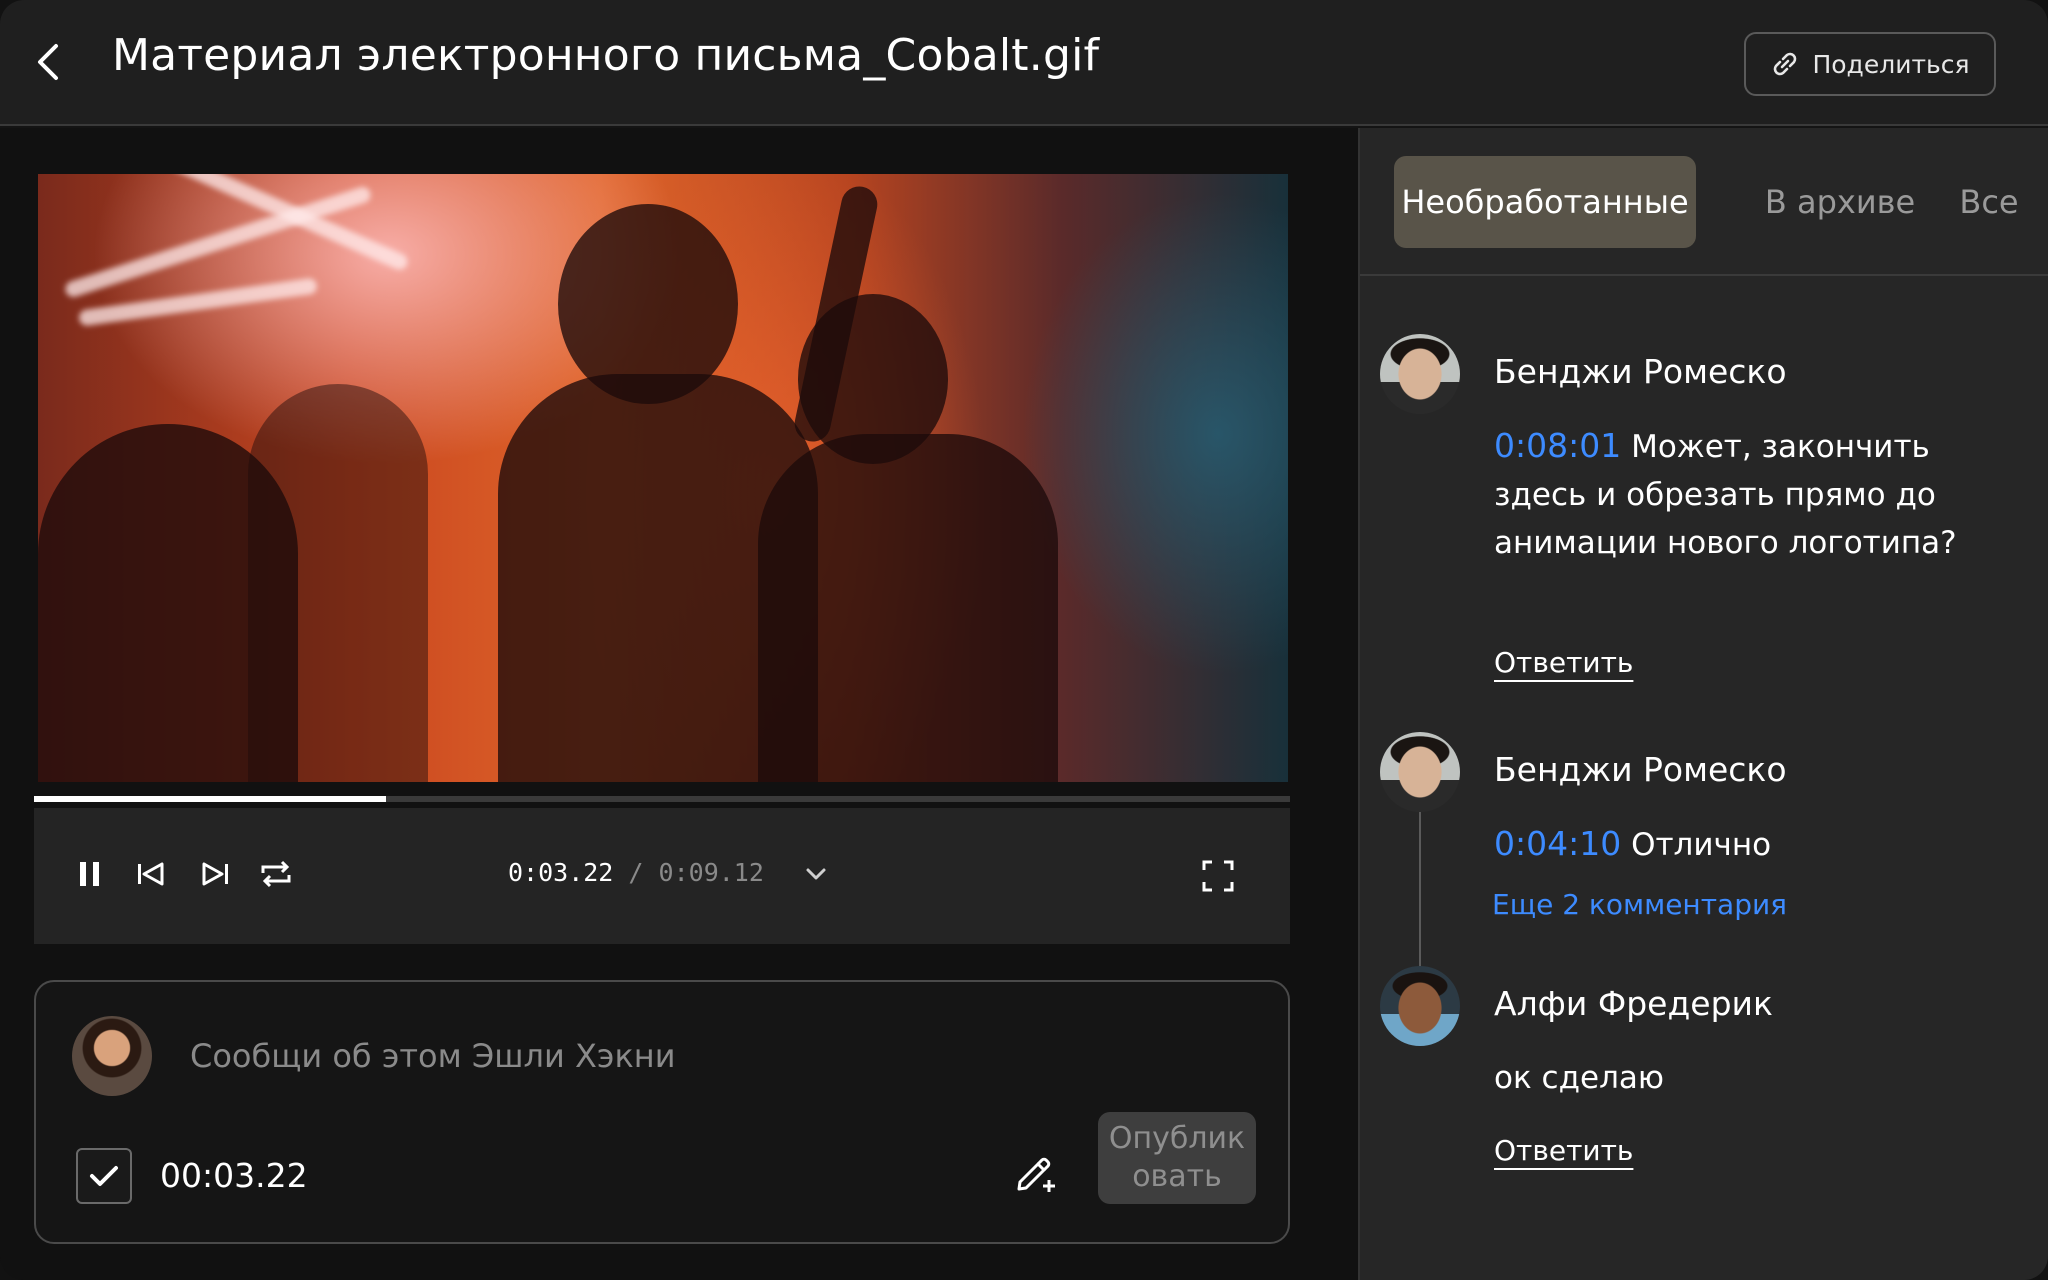 The height and width of the screenshot is (1280, 2048). What do you see at coordinates (1704, 202) in the screenshot?
I see `comment-tabs: Необработанные В архиве Все` at bounding box center [1704, 202].